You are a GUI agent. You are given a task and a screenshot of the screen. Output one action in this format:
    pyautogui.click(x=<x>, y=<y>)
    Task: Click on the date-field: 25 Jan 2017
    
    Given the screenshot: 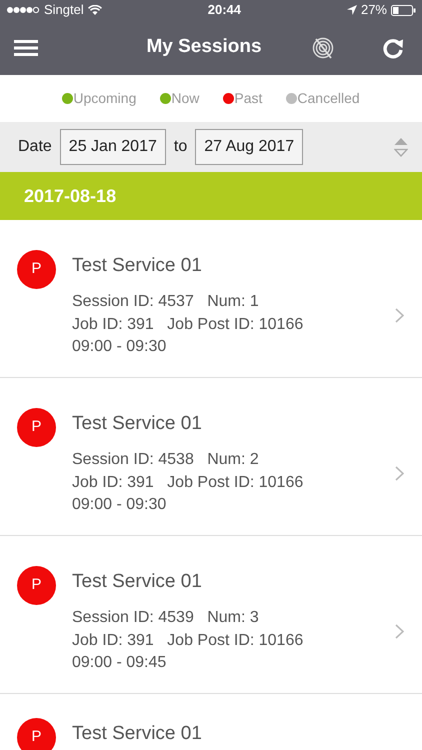 What is the action you would take?
    pyautogui.click(x=113, y=147)
    